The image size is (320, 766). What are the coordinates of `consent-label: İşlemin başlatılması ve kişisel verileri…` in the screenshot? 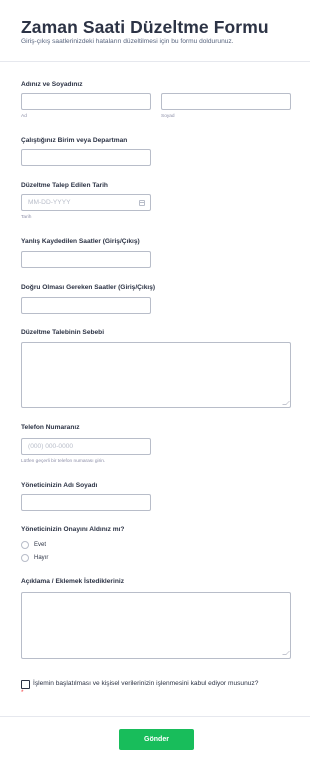 It's located at (141, 688).